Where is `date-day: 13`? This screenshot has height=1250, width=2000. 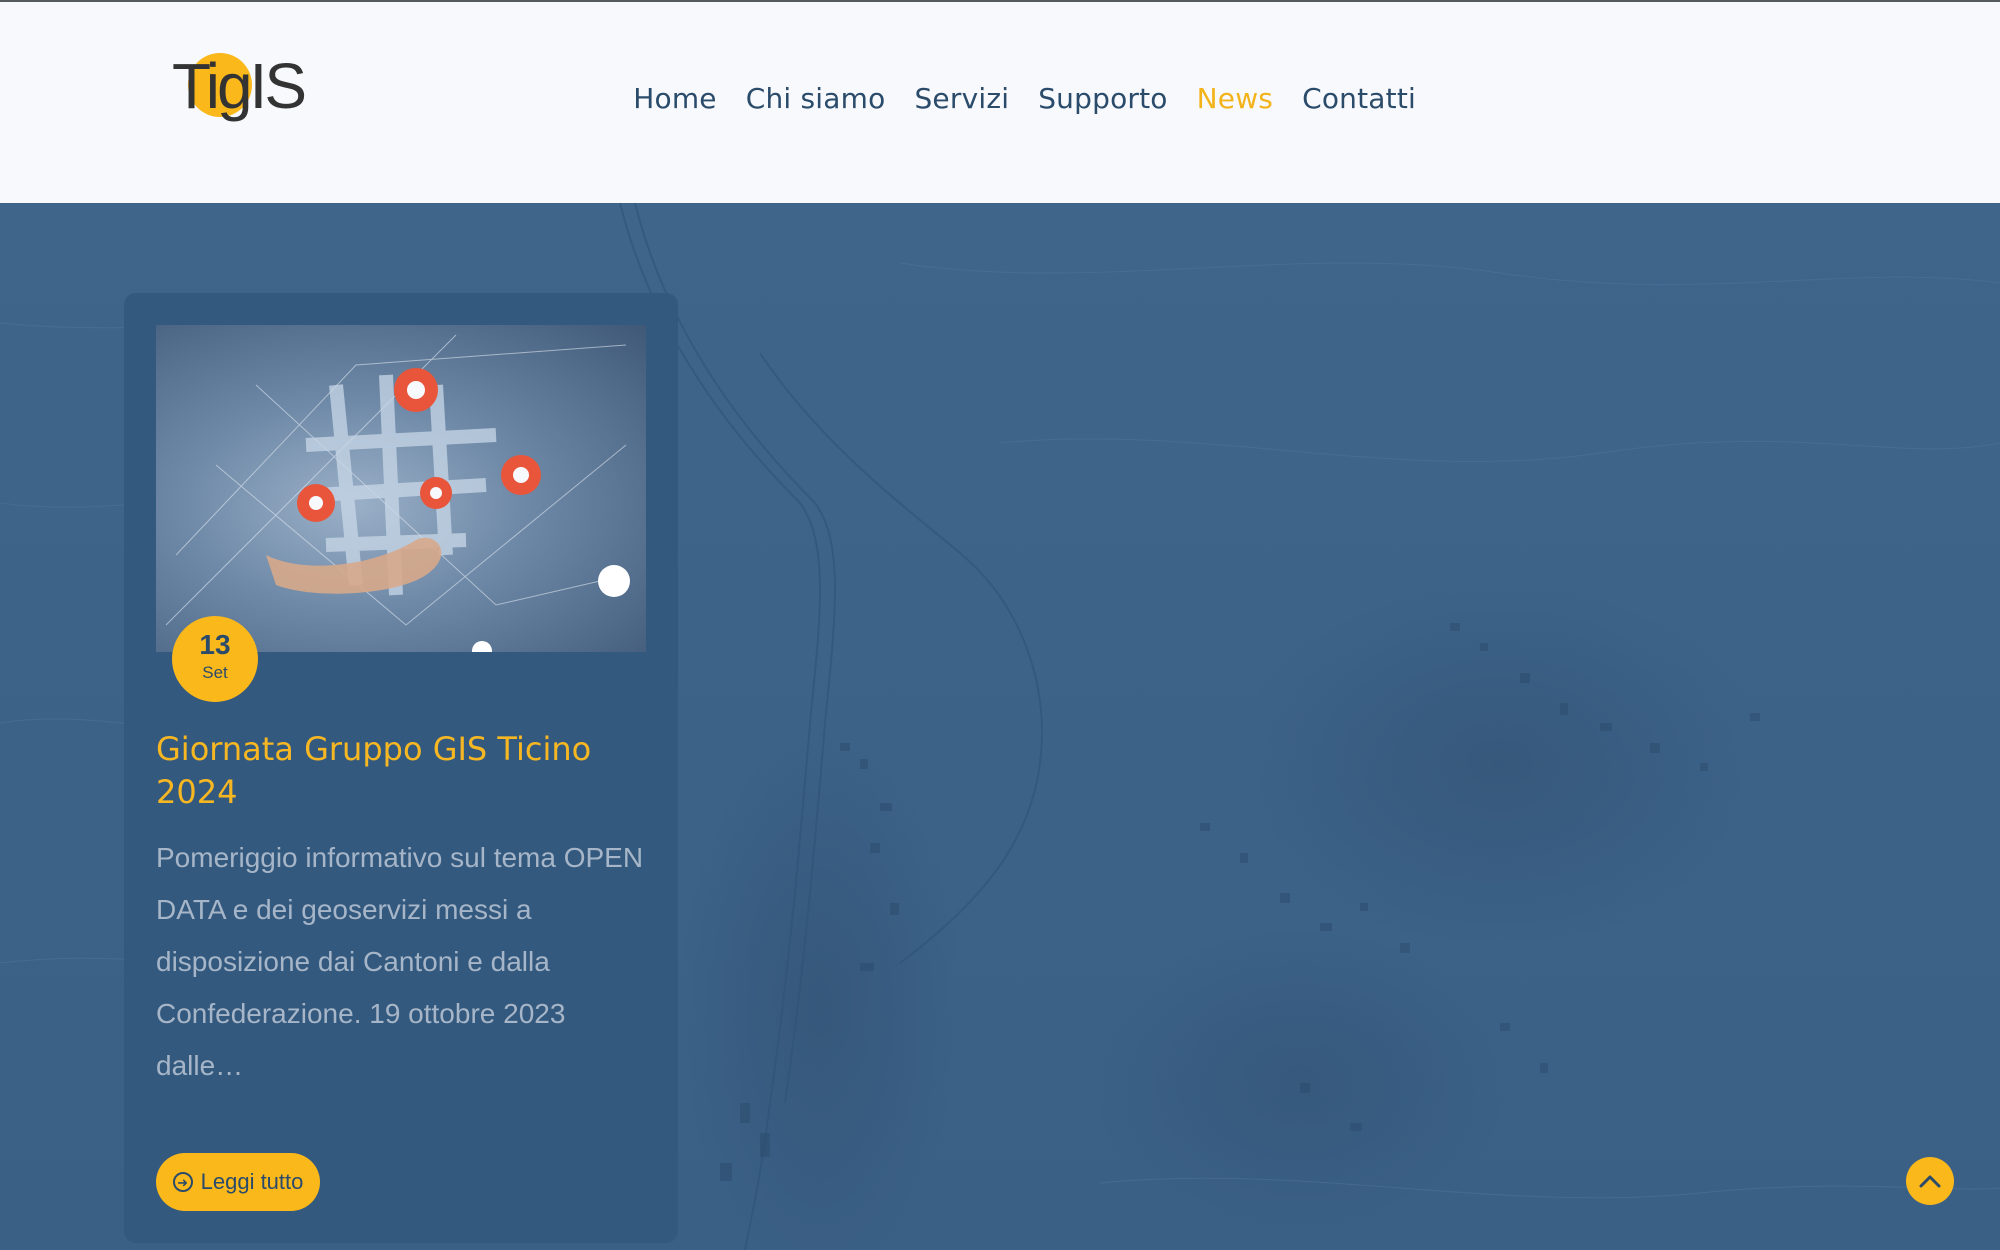 date-day: 13 is located at coordinates (215, 644).